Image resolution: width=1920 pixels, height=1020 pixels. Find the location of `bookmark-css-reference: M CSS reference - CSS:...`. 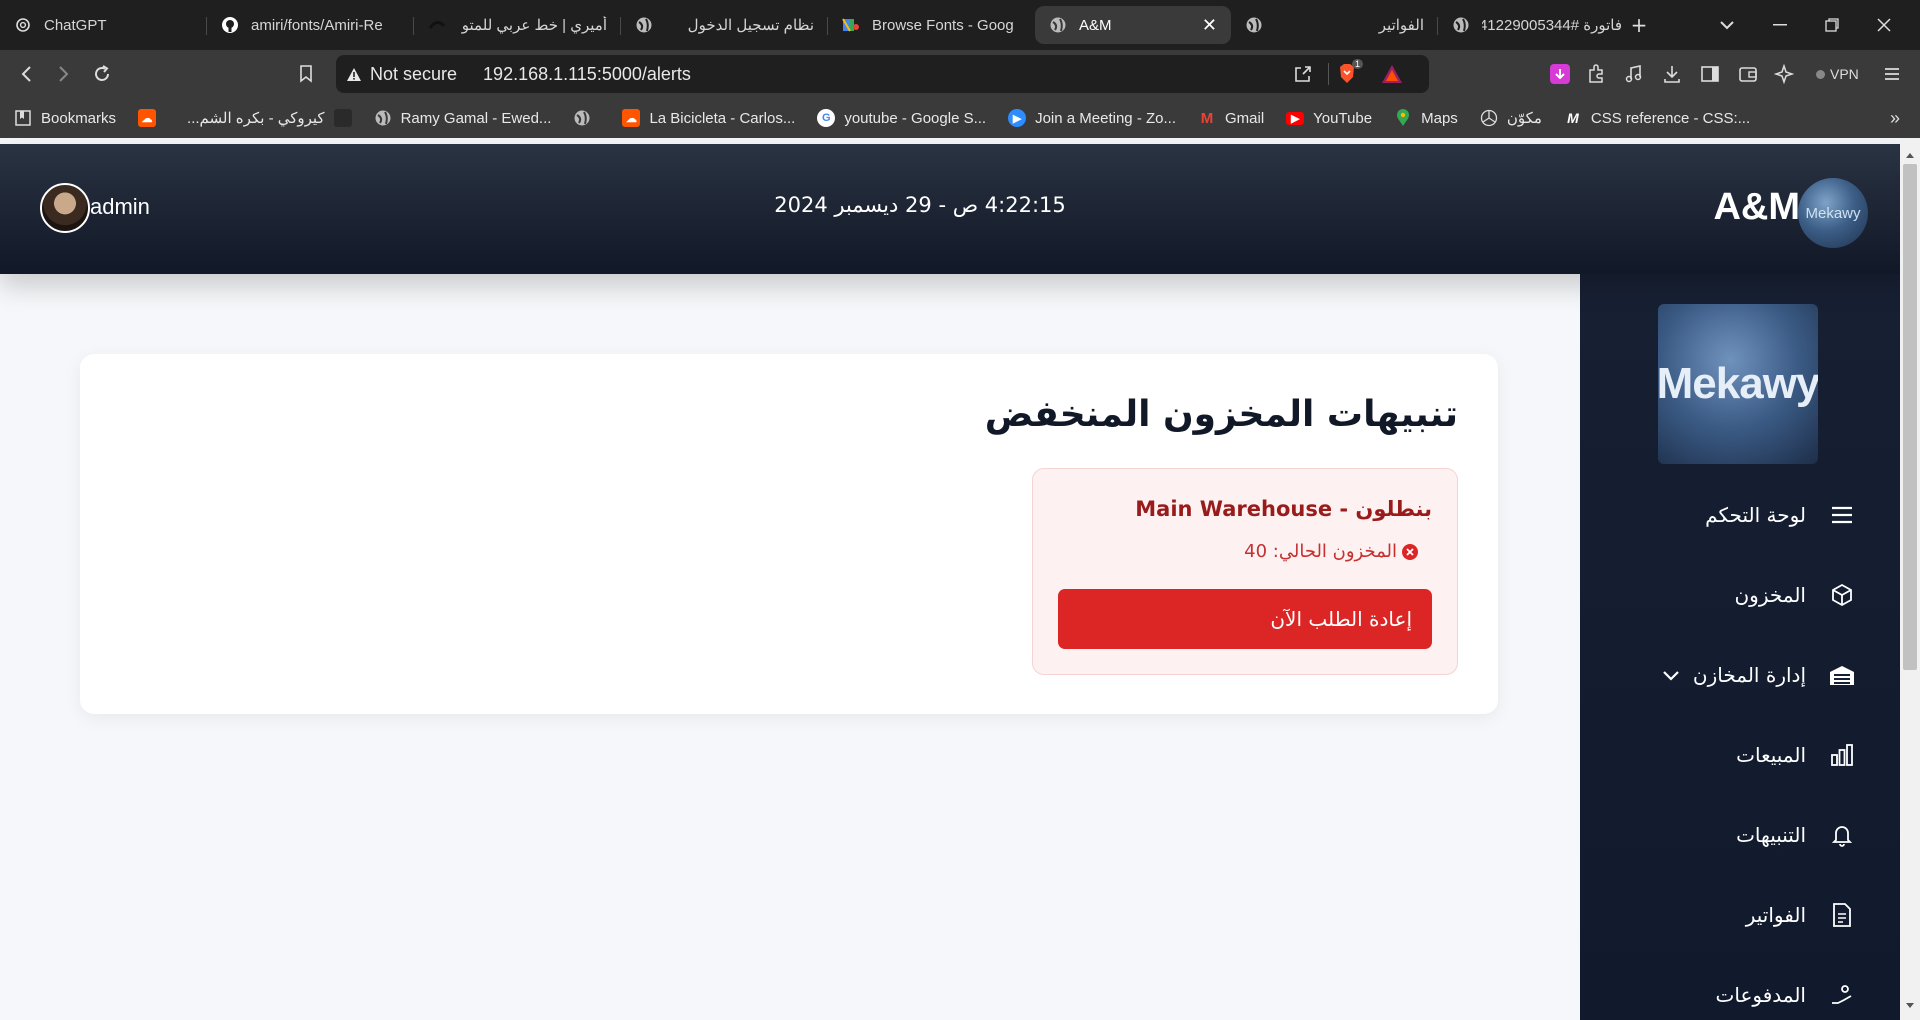

bookmark-css-reference: M CSS reference - CSS:... is located at coordinates (1657, 118).